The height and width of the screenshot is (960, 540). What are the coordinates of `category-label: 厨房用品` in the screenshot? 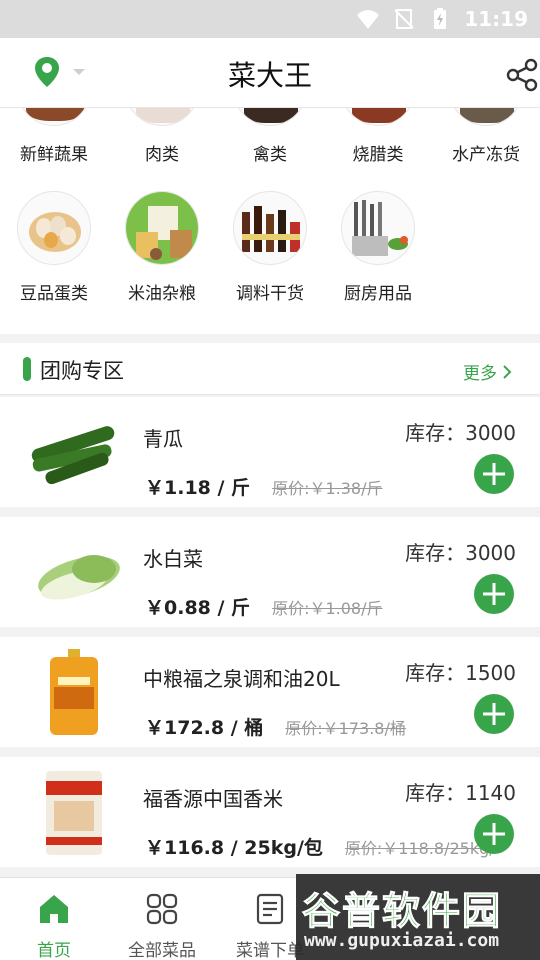 It's located at (378, 294).